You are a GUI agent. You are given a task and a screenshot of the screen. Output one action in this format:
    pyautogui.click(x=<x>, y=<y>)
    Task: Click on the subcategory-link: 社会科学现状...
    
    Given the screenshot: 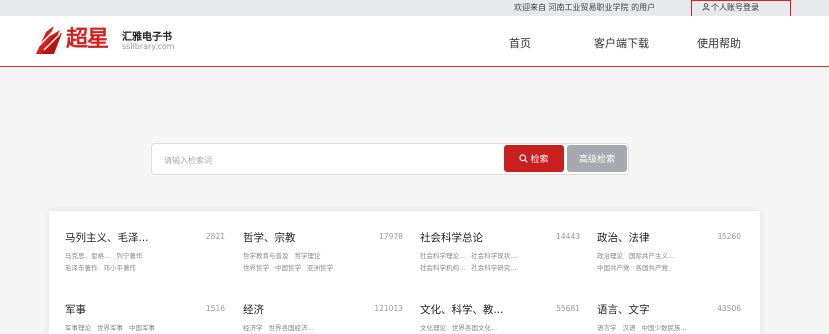 What is the action you would take?
    pyautogui.click(x=493, y=256)
    